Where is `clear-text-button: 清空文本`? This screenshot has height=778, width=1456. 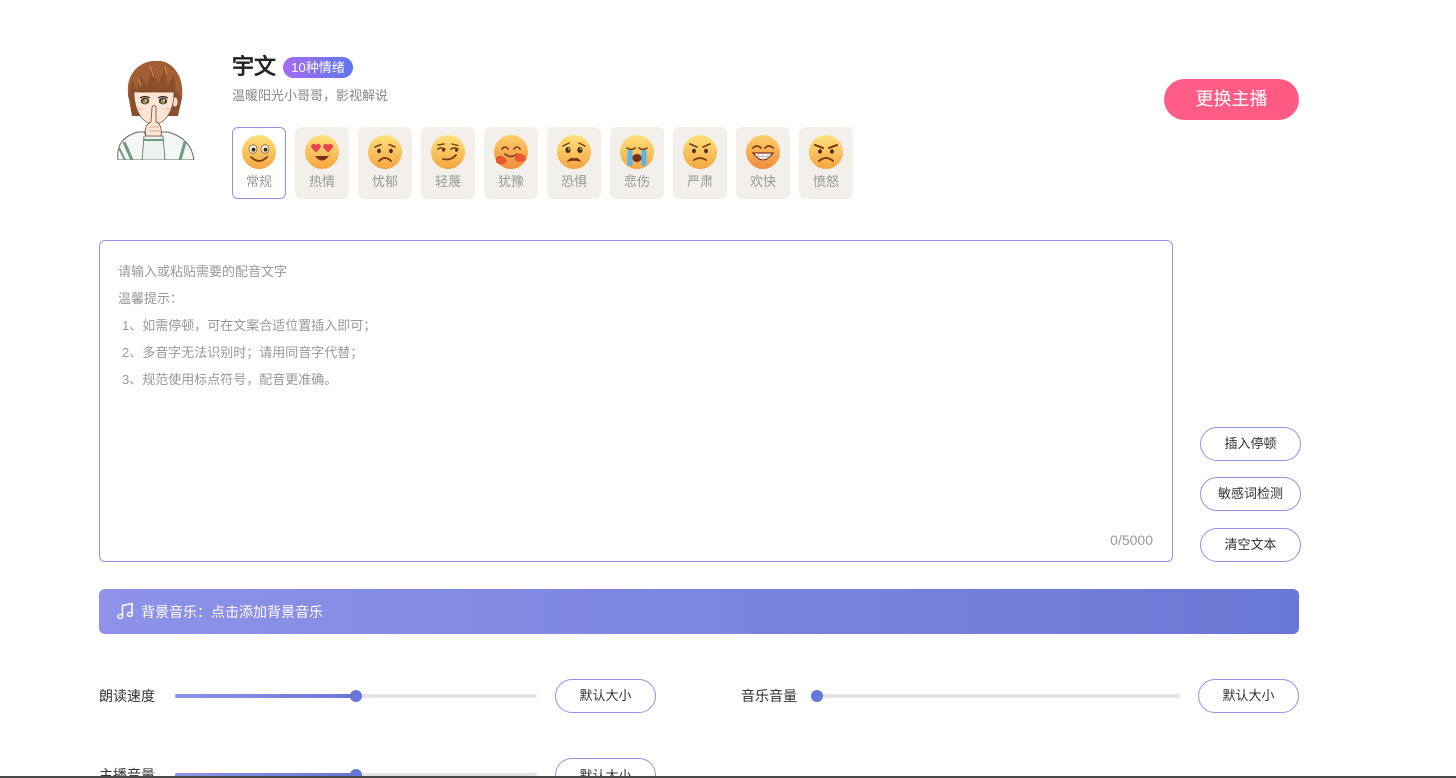
clear-text-button: 清空文本 is located at coordinates (1250, 545).